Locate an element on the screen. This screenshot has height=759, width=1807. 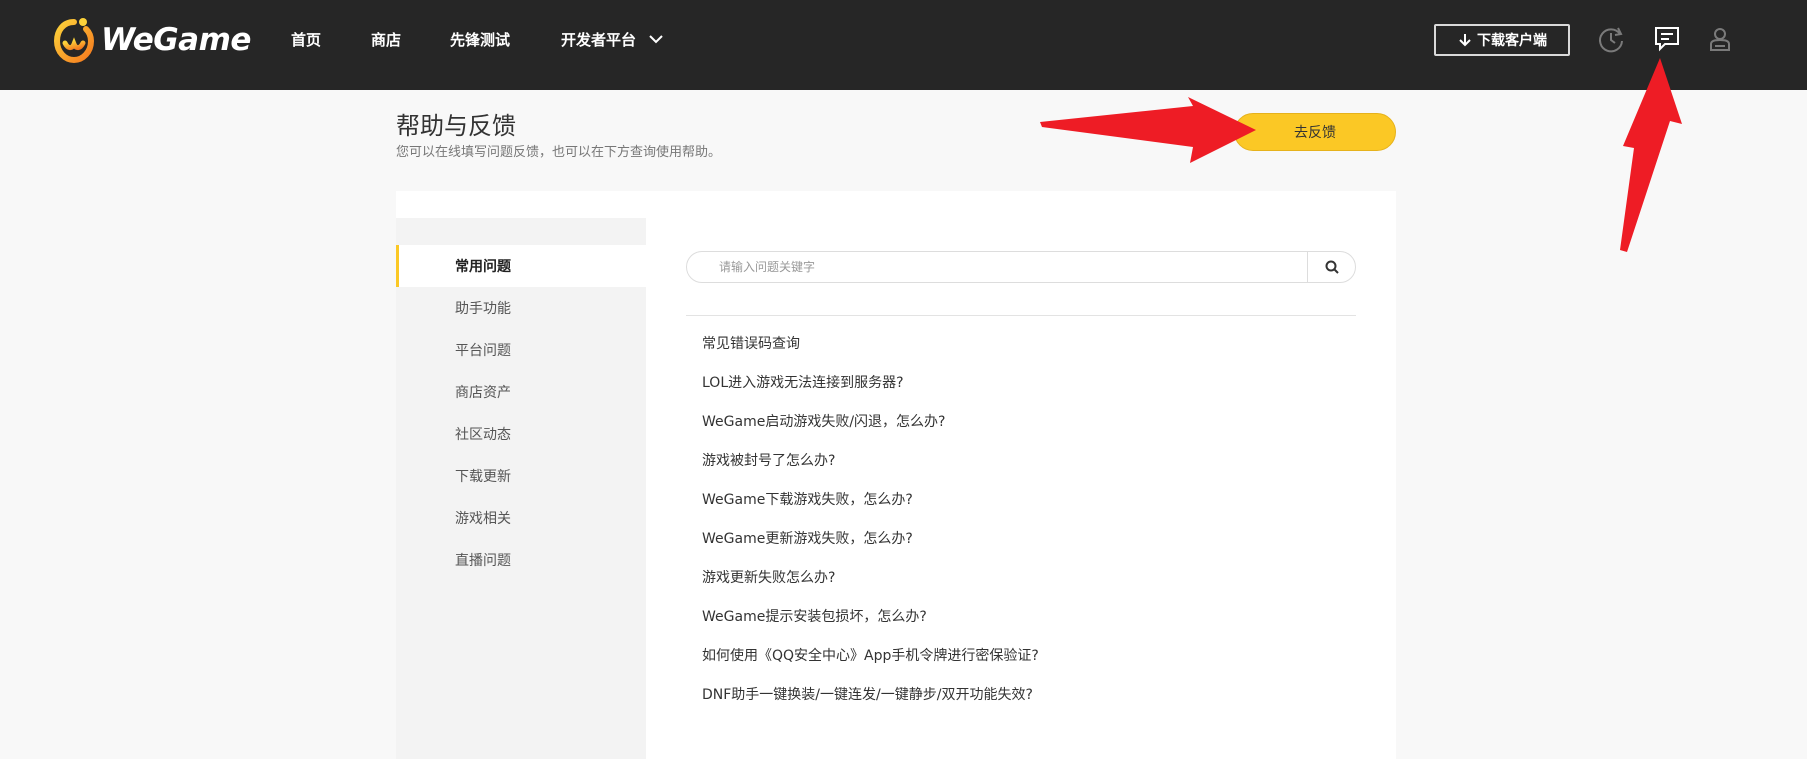
search-button is located at coordinates (1331, 267).